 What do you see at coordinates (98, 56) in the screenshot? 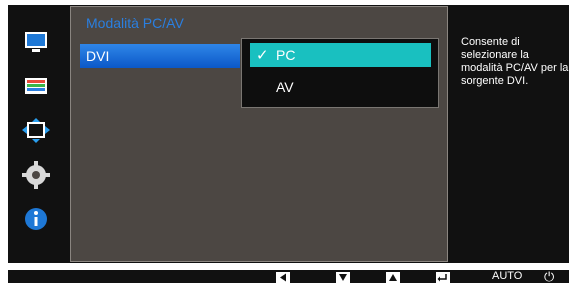
I see `menu-item-label: DVI` at bounding box center [98, 56].